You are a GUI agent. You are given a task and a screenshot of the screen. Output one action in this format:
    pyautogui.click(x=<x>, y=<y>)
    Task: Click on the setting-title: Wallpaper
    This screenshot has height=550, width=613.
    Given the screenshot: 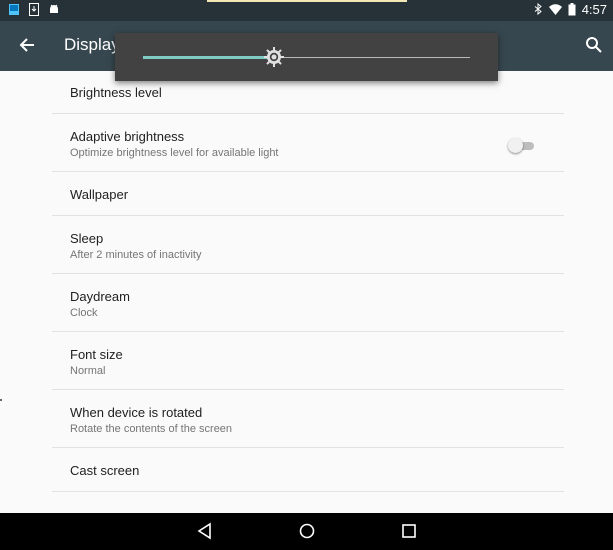 What is the action you would take?
    pyautogui.click(x=99, y=194)
    